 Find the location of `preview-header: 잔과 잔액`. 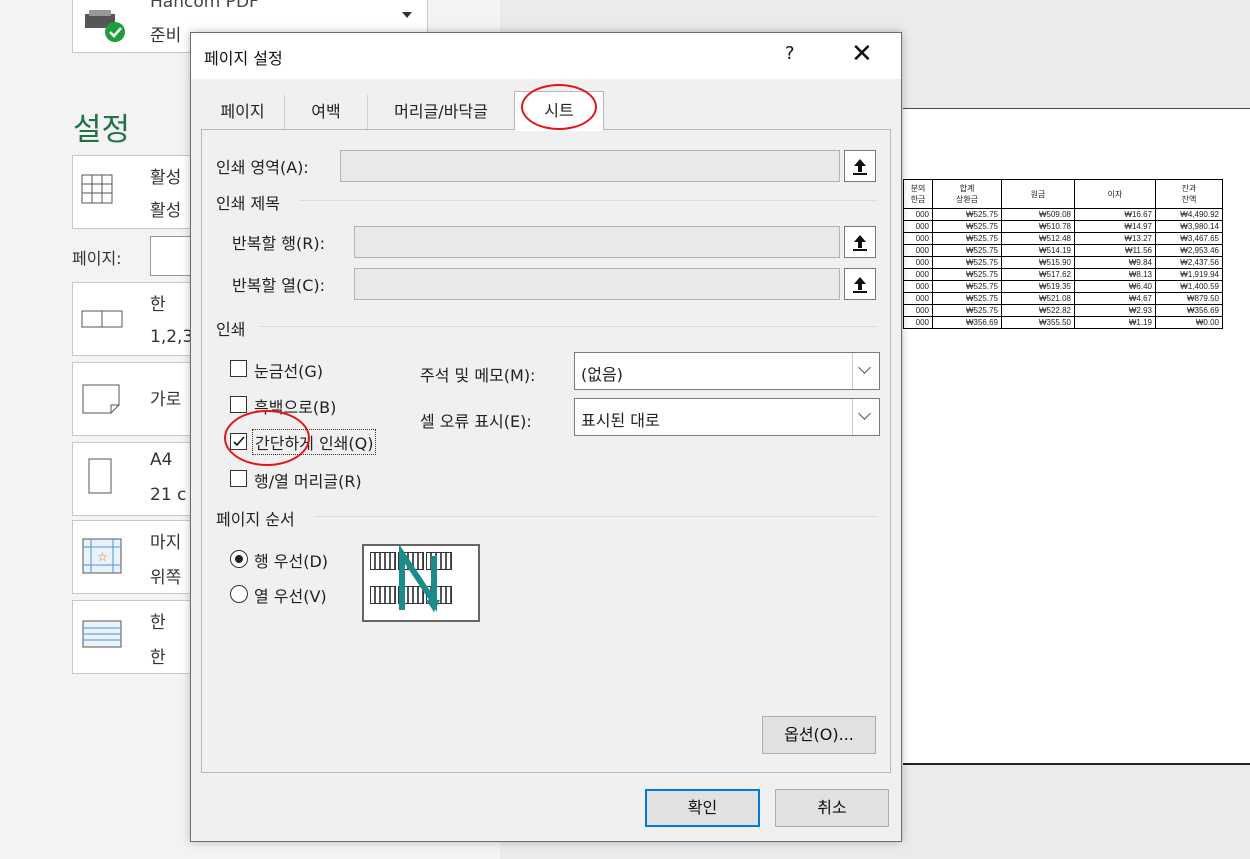

preview-header: 잔과 잔액 is located at coordinates (1189, 194).